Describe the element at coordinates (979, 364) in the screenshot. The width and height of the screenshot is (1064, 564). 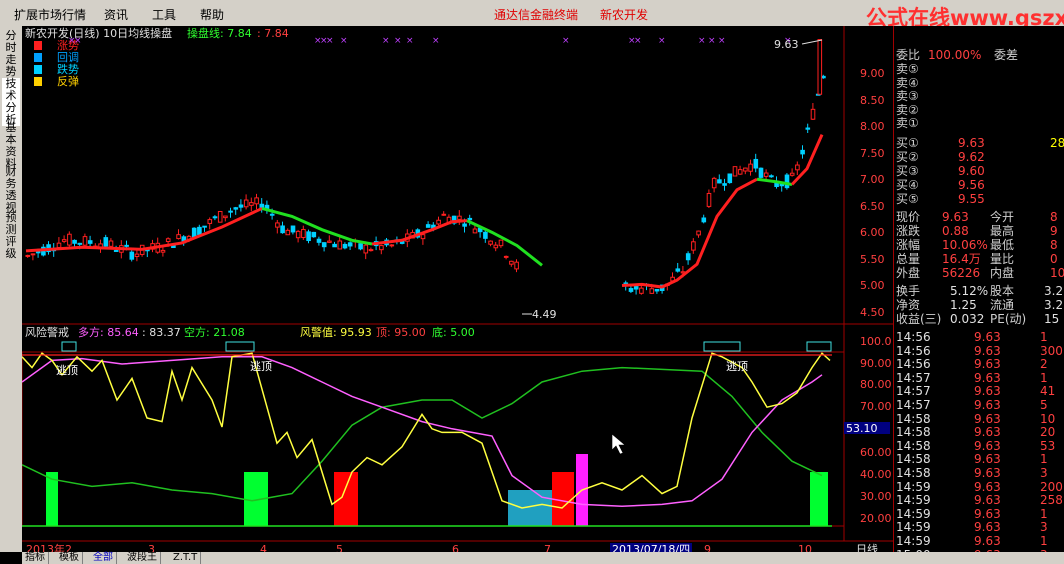
I see `tick-row: 14:56 9.63 2` at that location.